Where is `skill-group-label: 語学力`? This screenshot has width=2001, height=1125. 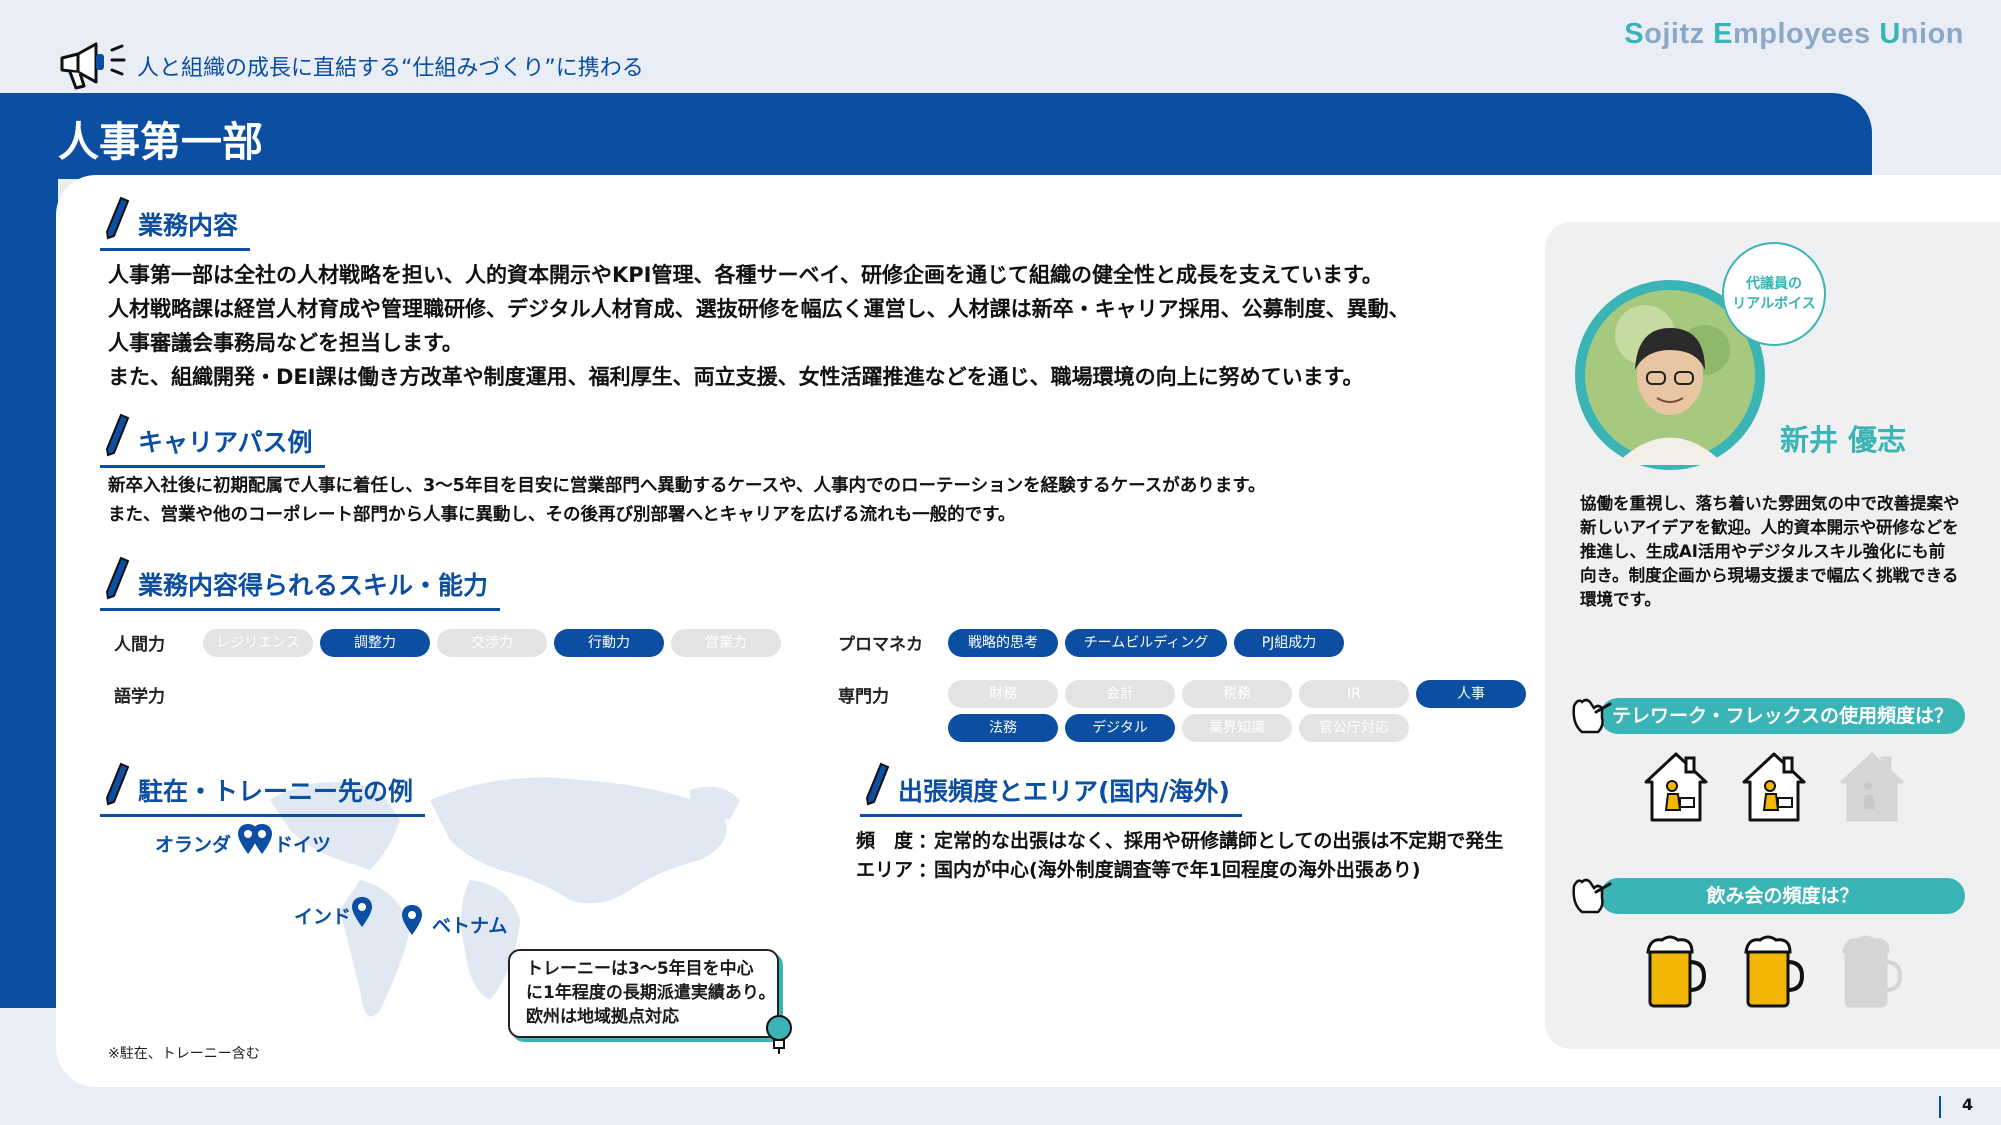
skill-group-label: 語学力 is located at coordinates (139, 697).